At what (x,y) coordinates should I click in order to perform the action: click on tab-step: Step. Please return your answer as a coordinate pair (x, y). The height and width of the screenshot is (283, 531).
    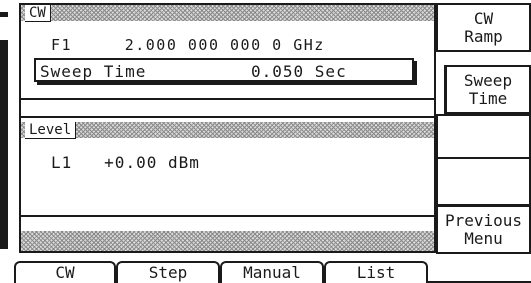
    Looking at the image, I should click on (168, 272).